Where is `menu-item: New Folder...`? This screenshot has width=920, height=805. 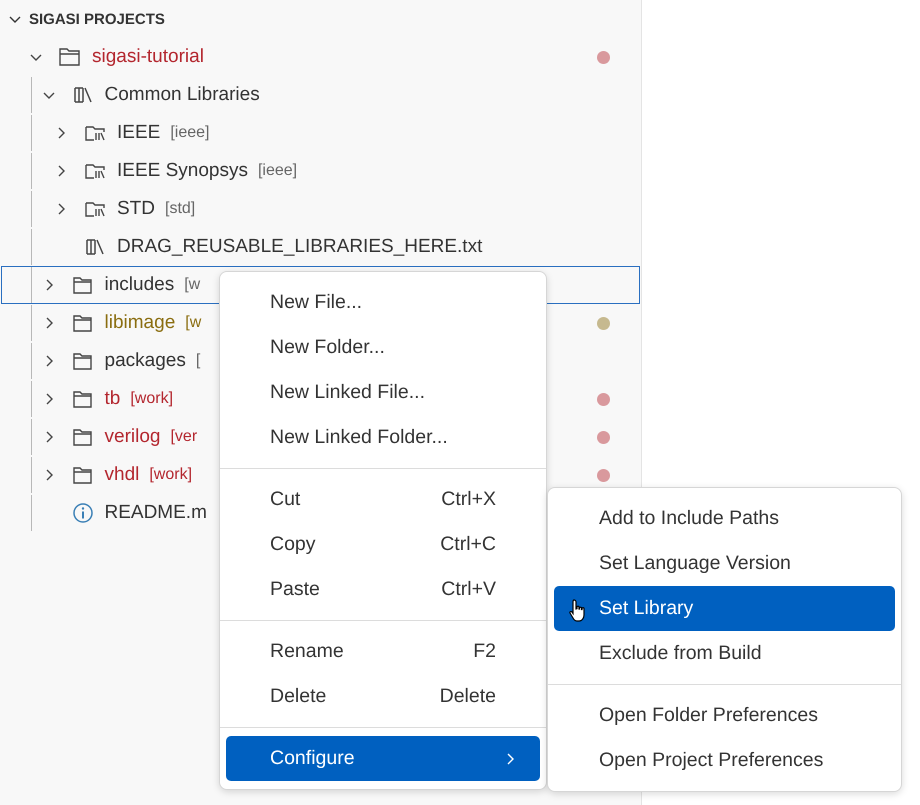 menu-item: New Folder... is located at coordinates (383, 347).